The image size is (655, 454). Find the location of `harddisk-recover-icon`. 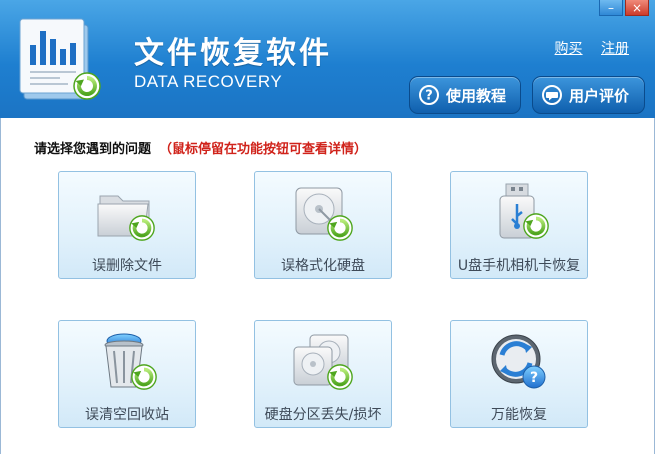

harddisk-recover-icon is located at coordinates (324, 214).